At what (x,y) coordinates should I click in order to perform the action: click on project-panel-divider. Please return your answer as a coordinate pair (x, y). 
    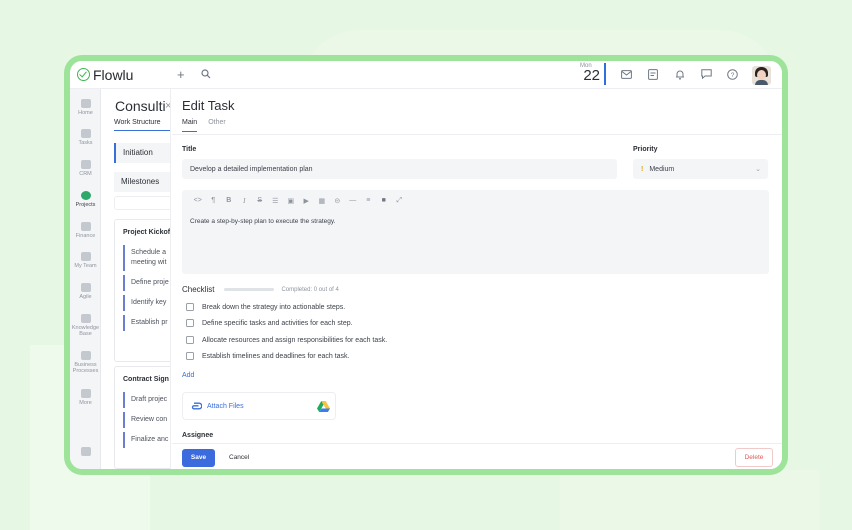
    Looking at the image, I should click on (142, 203).